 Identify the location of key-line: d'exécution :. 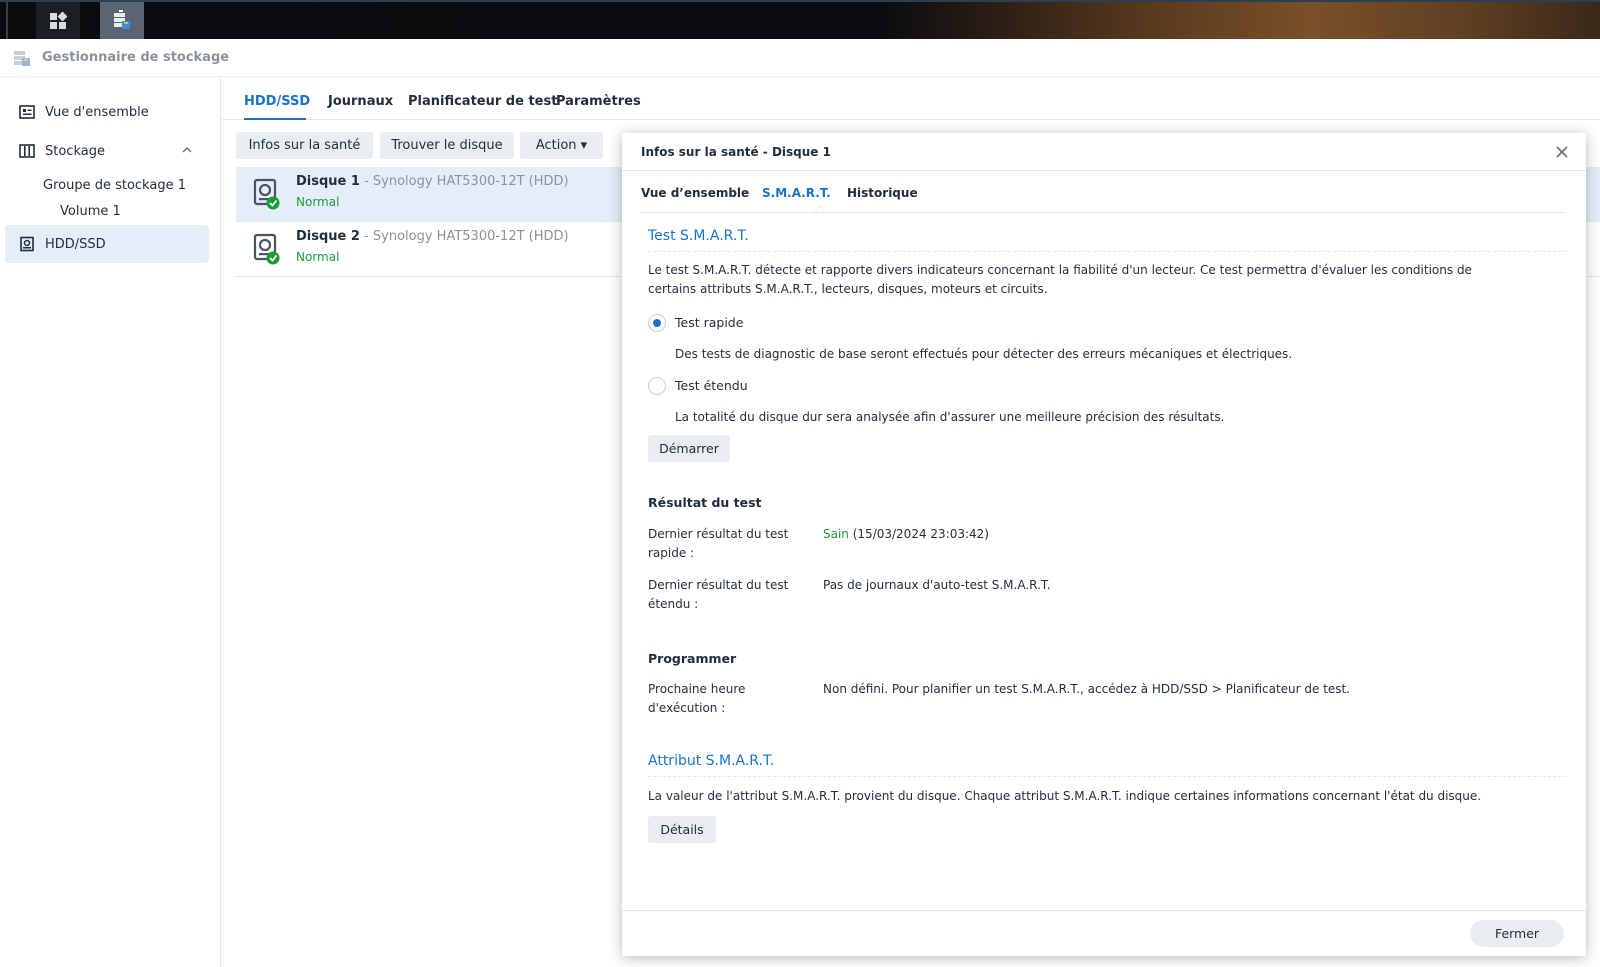
(687, 708).